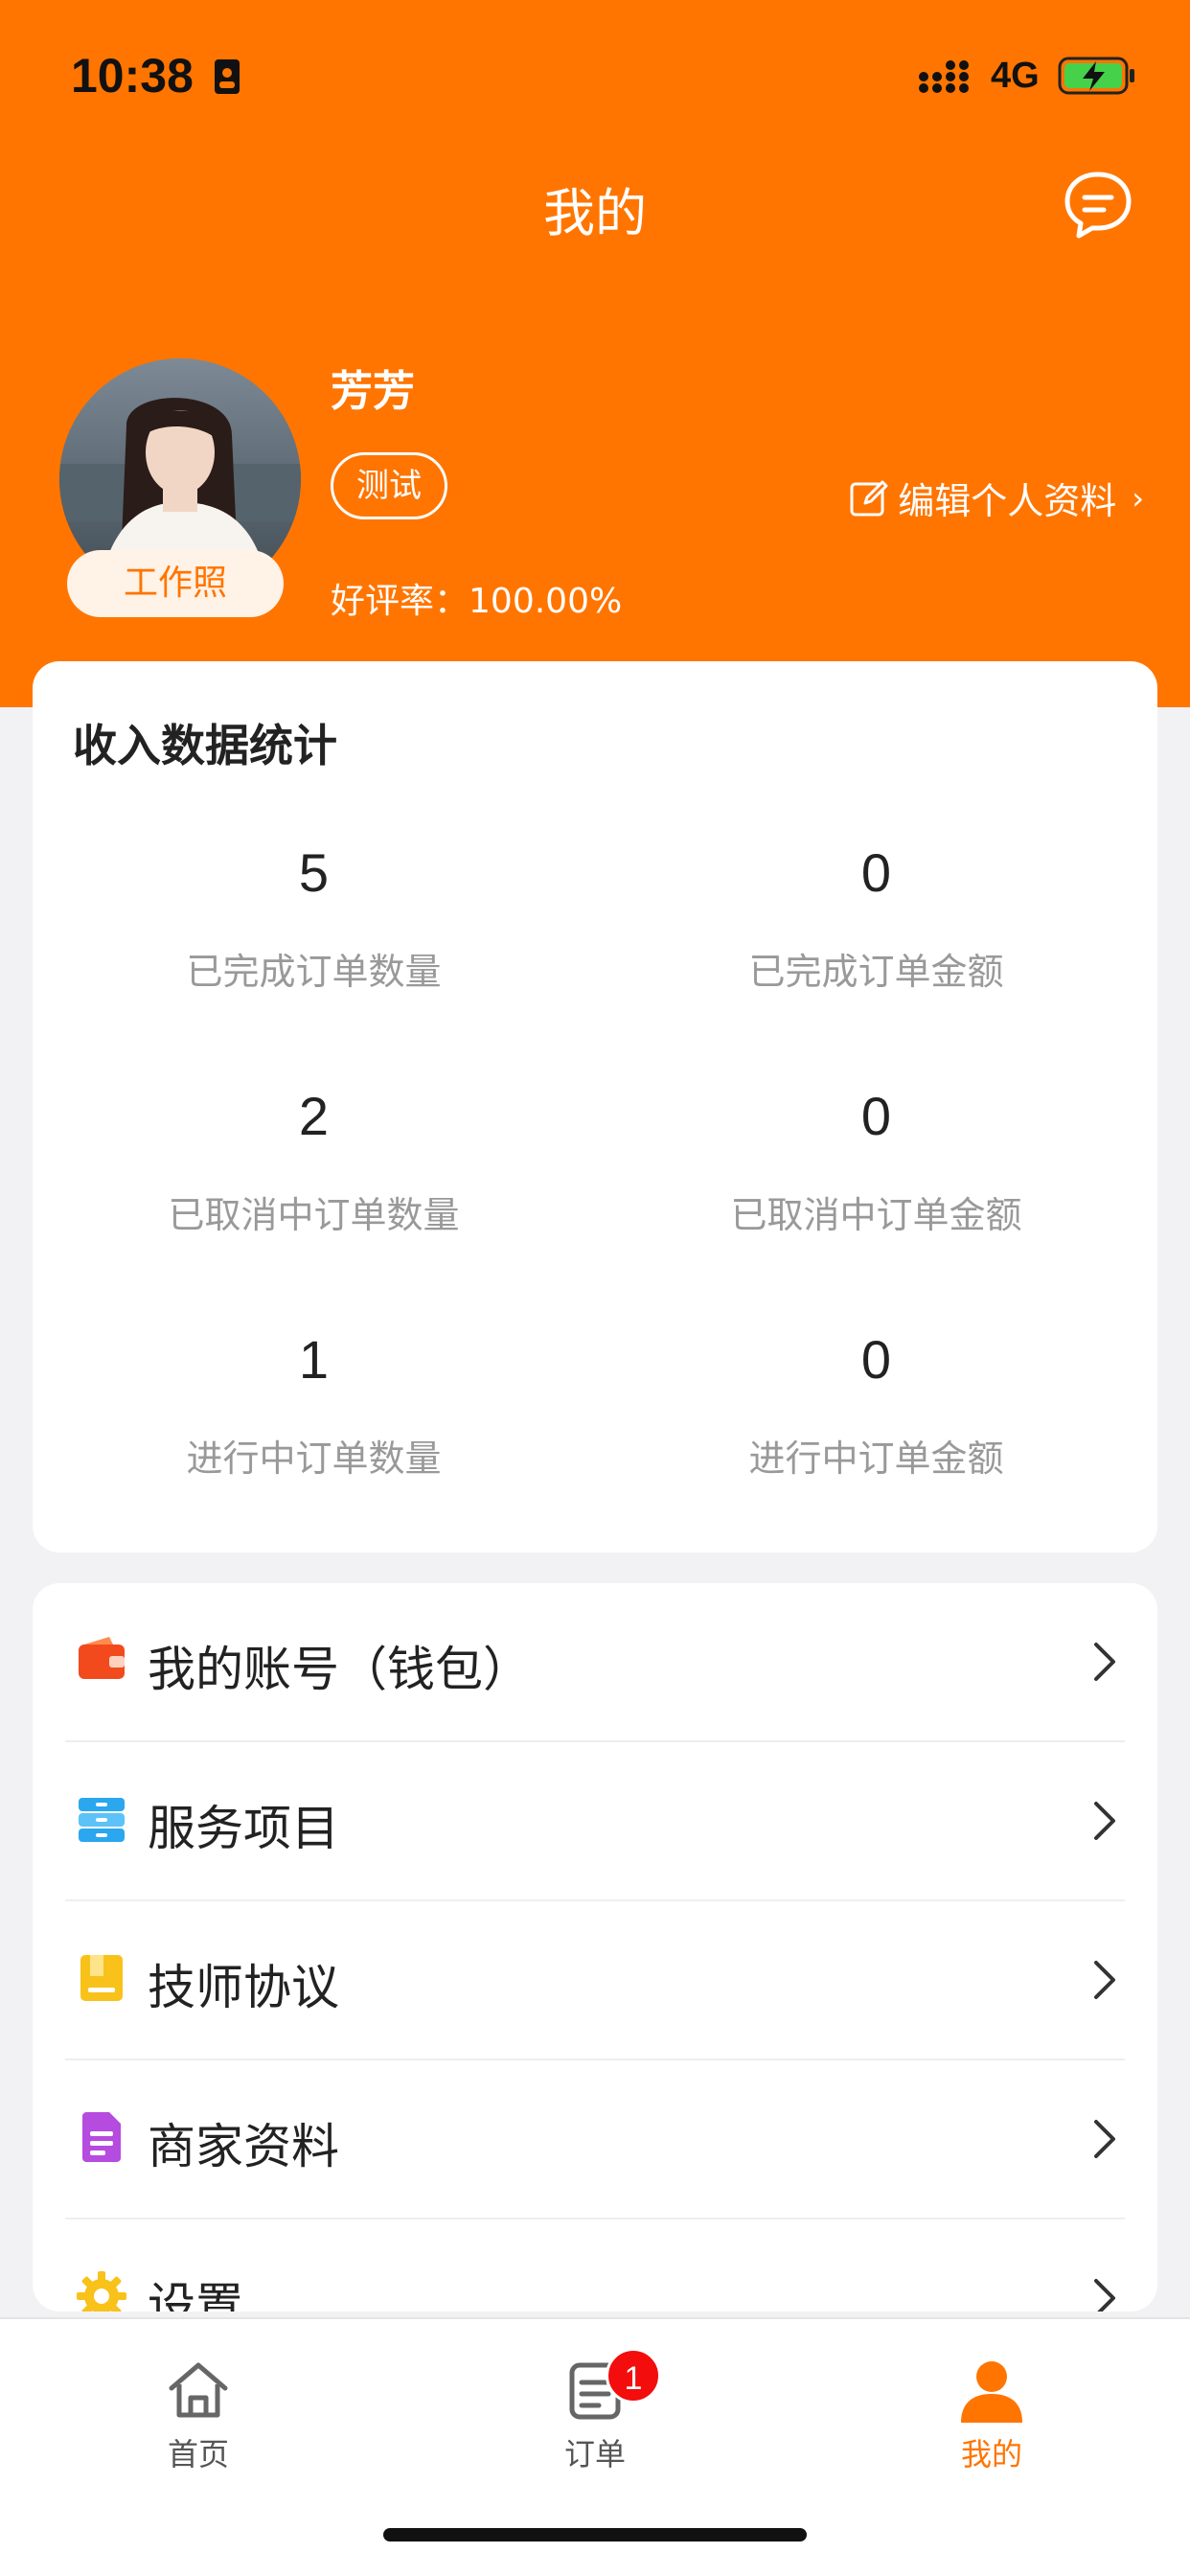 The width and height of the screenshot is (1190, 2576). Describe the element at coordinates (595, 2535) in the screenshot. I see `home-indicator` at that location.